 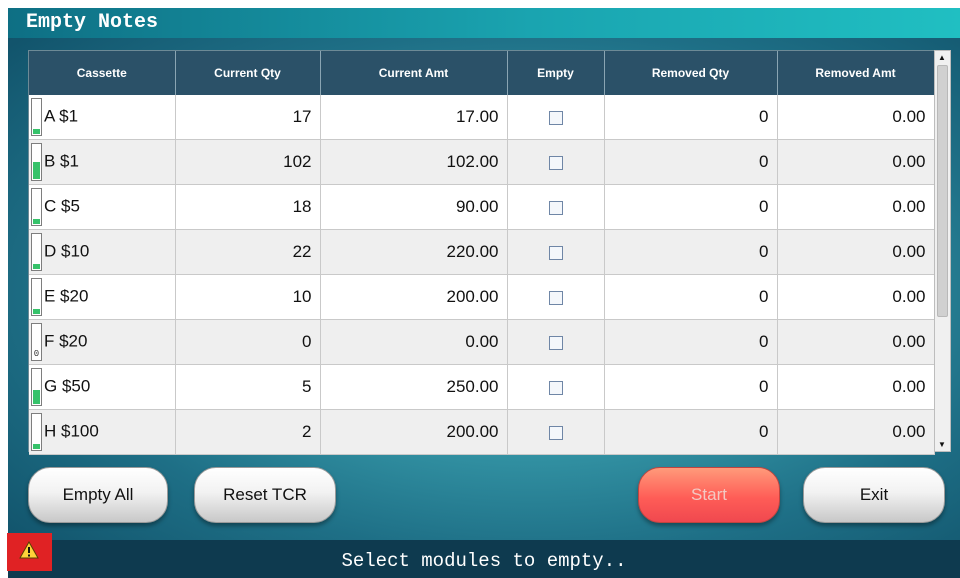 I want to click on table-scrollbar: ▲ ▼, so click(x=942, y=251).